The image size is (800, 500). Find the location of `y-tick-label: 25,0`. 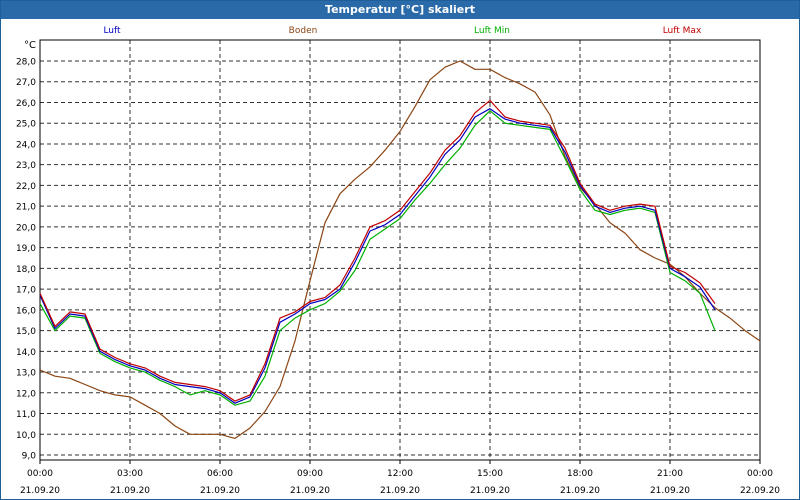

y-tick-label: 25,0 is located at coordinates (26, 125).